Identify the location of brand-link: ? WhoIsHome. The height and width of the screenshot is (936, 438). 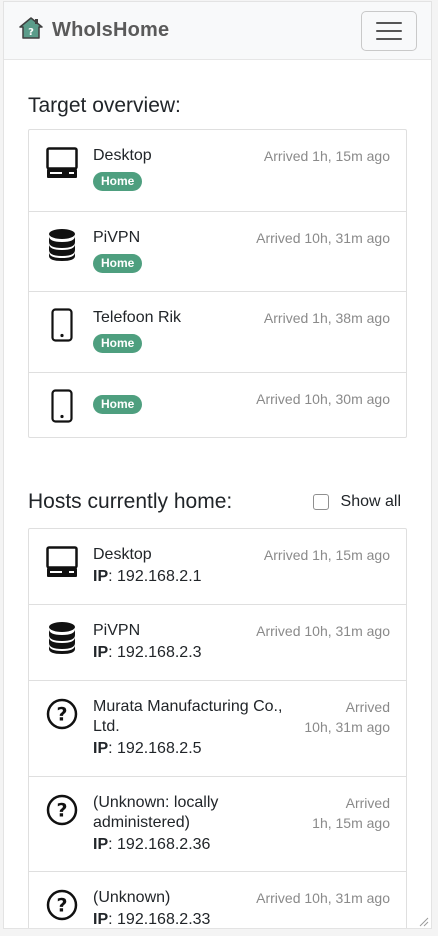
(93, 30).